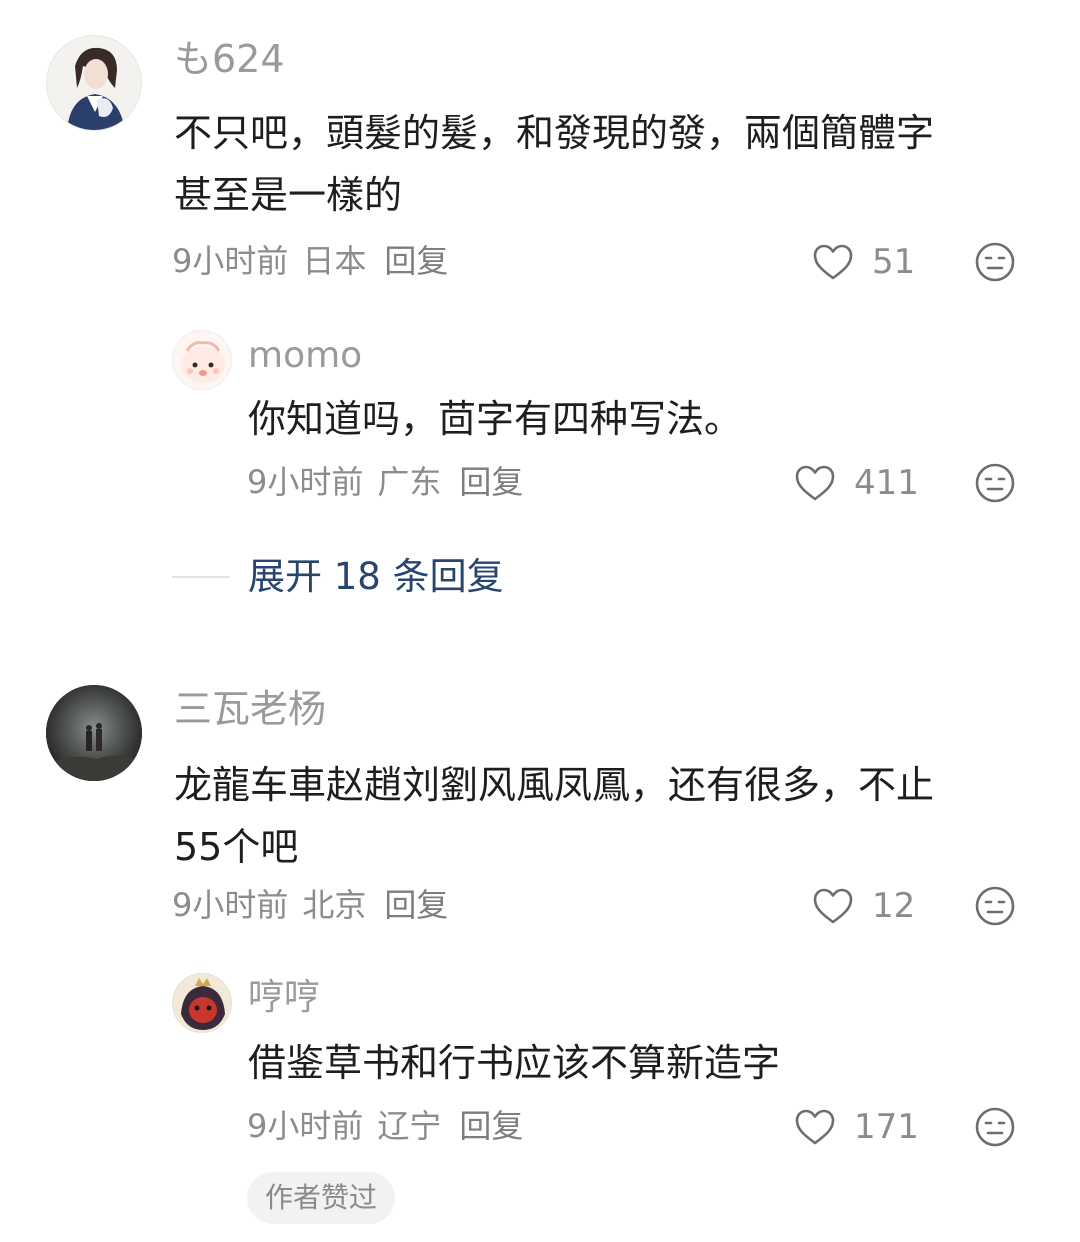 This screenshot has width=1080, height=1242. Describe the element at coordinates (250, 709) in the screenshot. I see `username: 三瓦老杨` at that location.